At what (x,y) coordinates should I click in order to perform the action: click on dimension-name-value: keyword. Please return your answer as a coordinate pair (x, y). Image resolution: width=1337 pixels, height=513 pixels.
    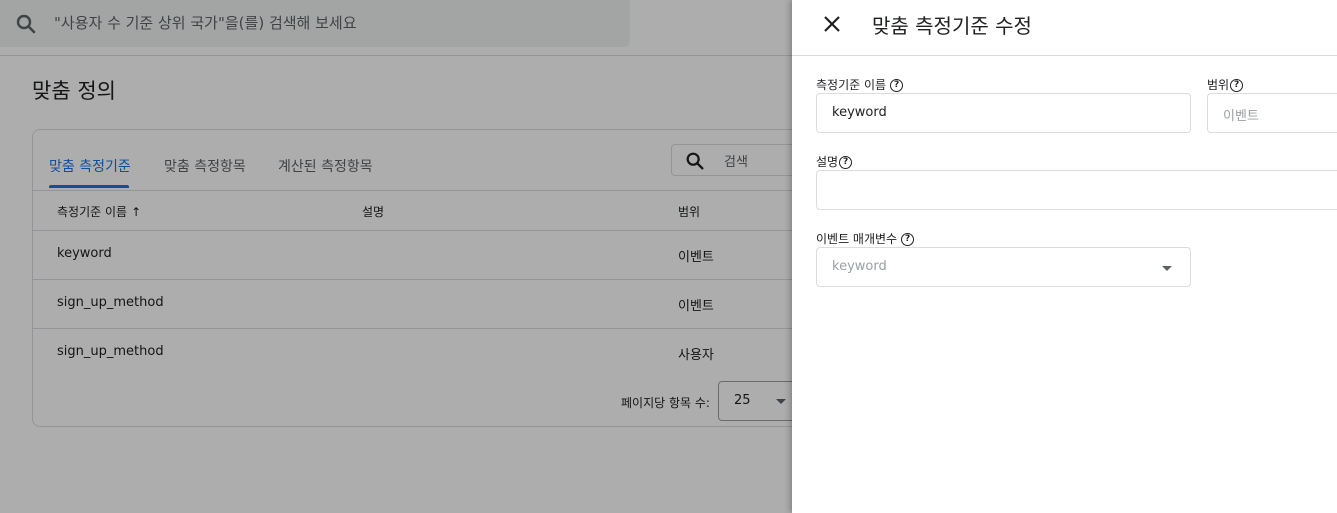
    Looking at the image, I should click on (859, 112).